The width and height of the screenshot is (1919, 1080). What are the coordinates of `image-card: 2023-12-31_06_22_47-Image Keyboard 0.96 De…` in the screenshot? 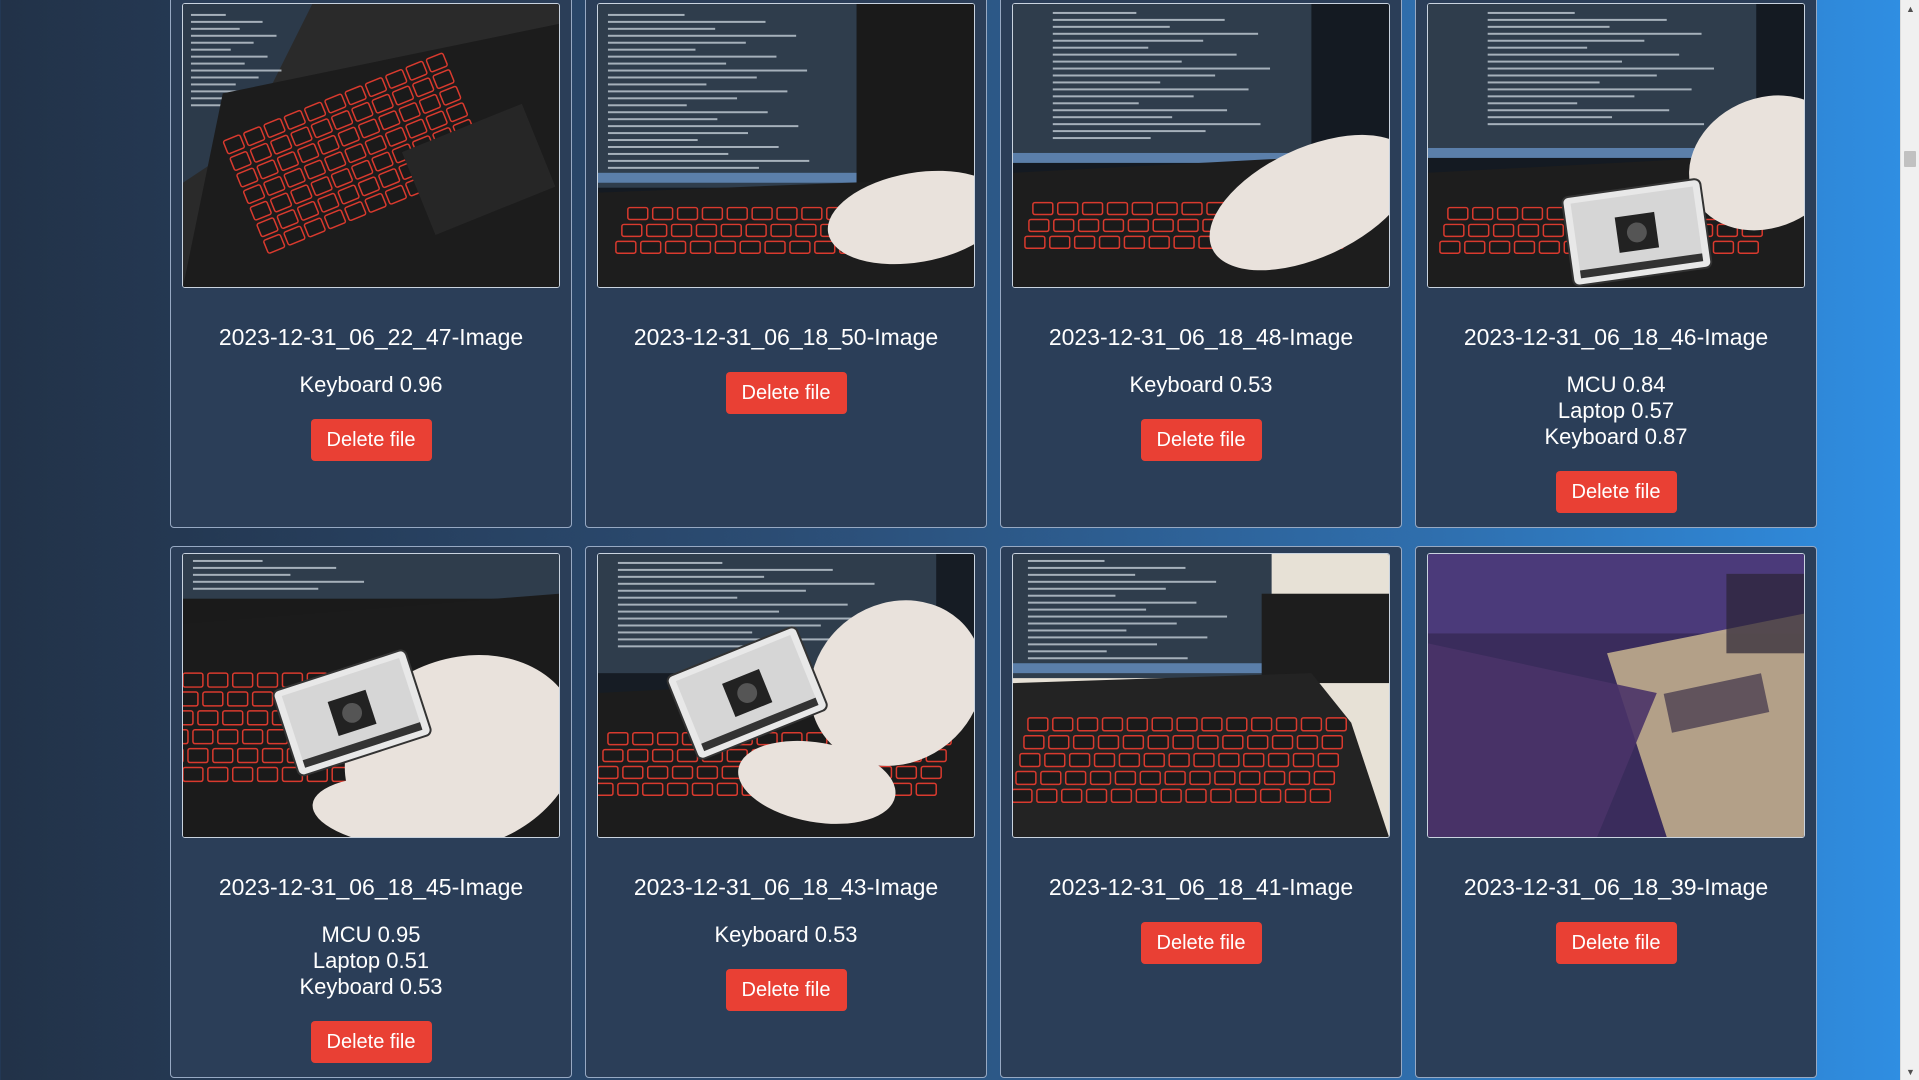 It's located at (371, 264).